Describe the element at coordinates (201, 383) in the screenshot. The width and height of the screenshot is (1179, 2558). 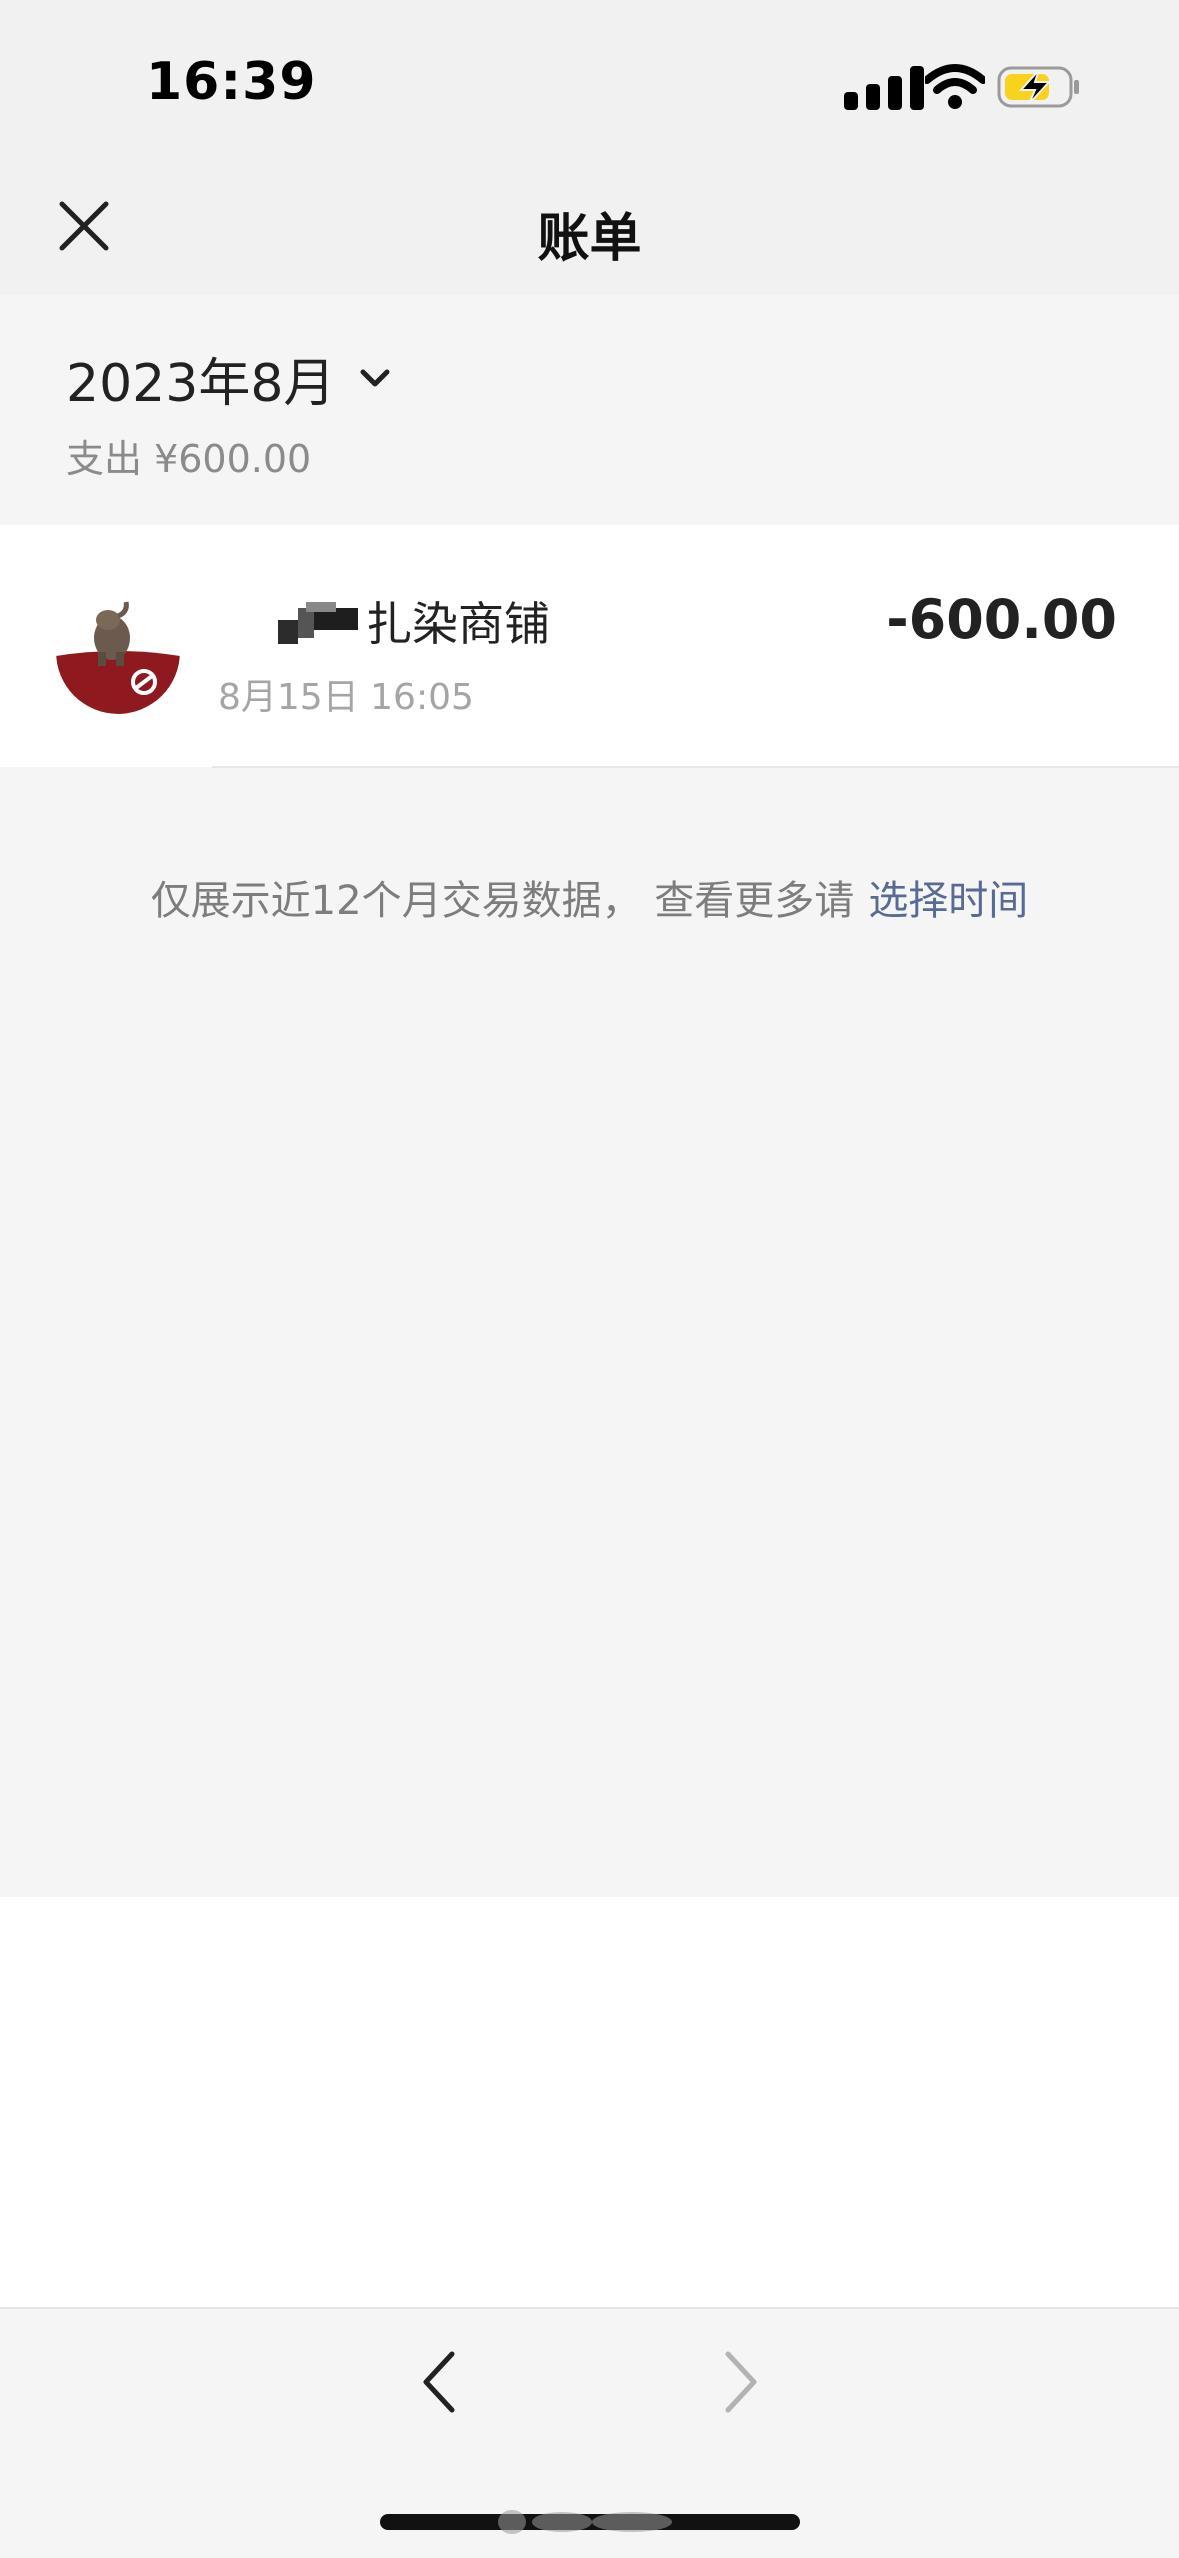
I see `month-label: 2023年8月` at that location.